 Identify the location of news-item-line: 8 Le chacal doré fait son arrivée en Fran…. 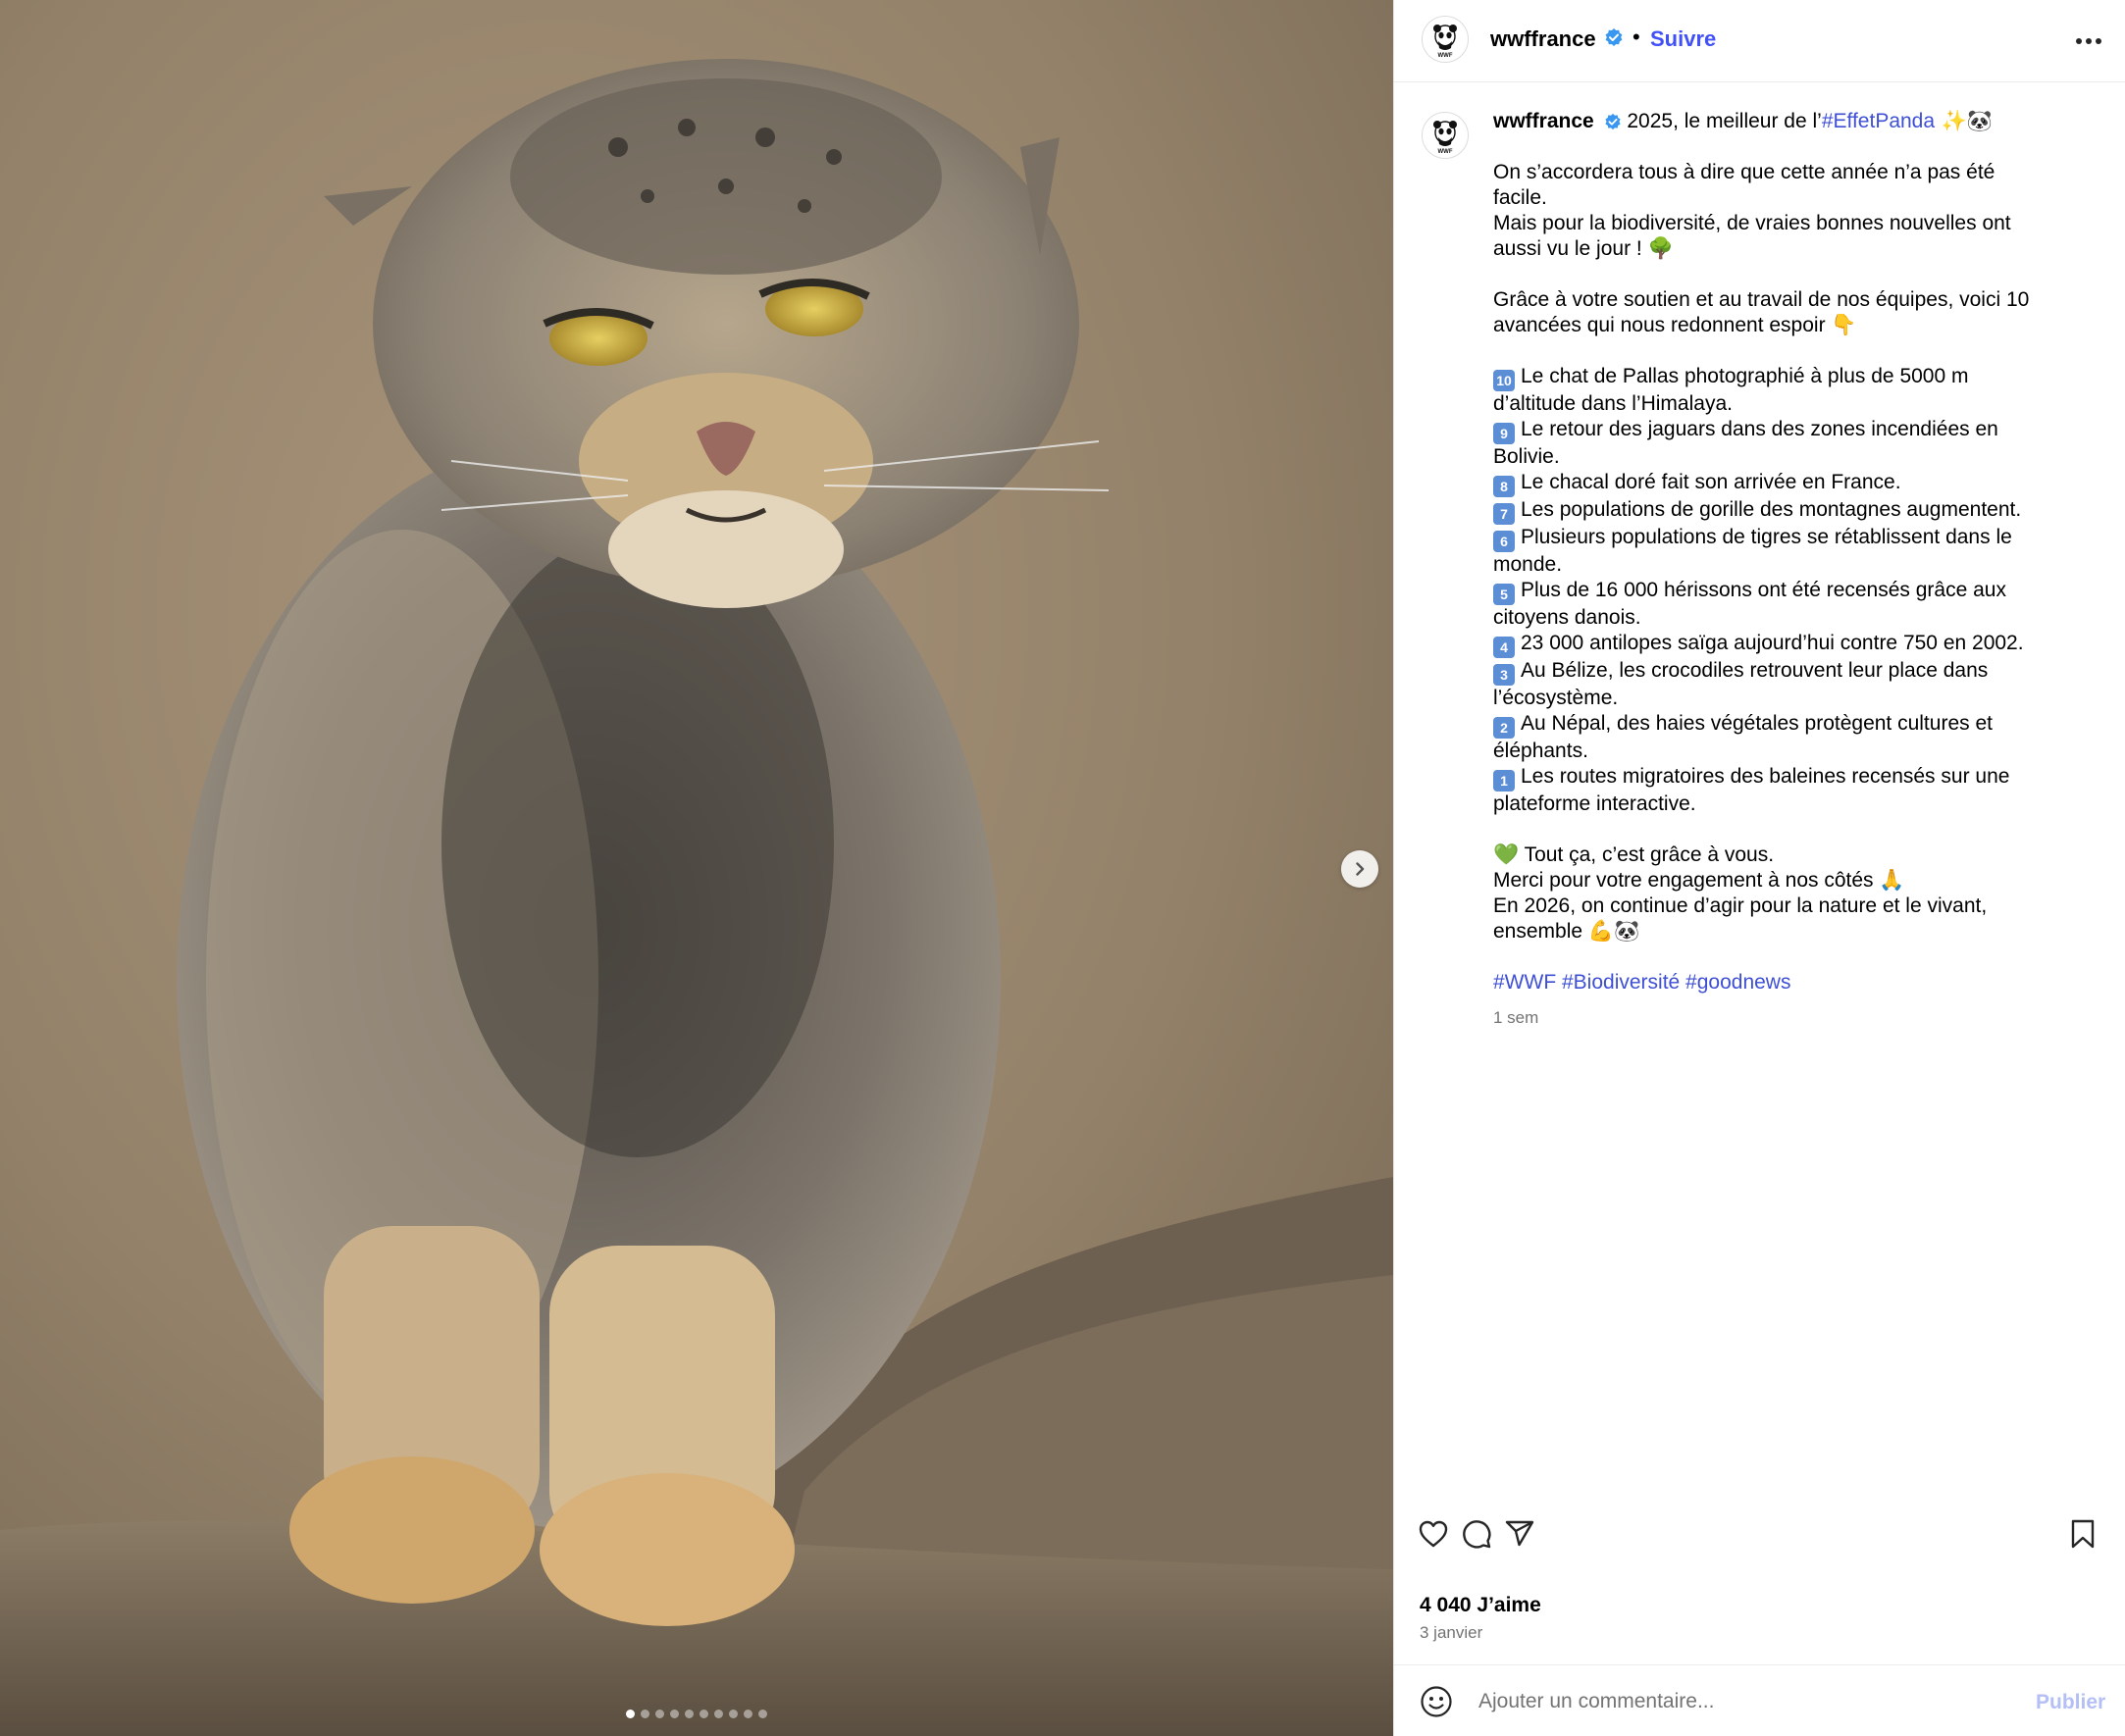
(1799, 484).